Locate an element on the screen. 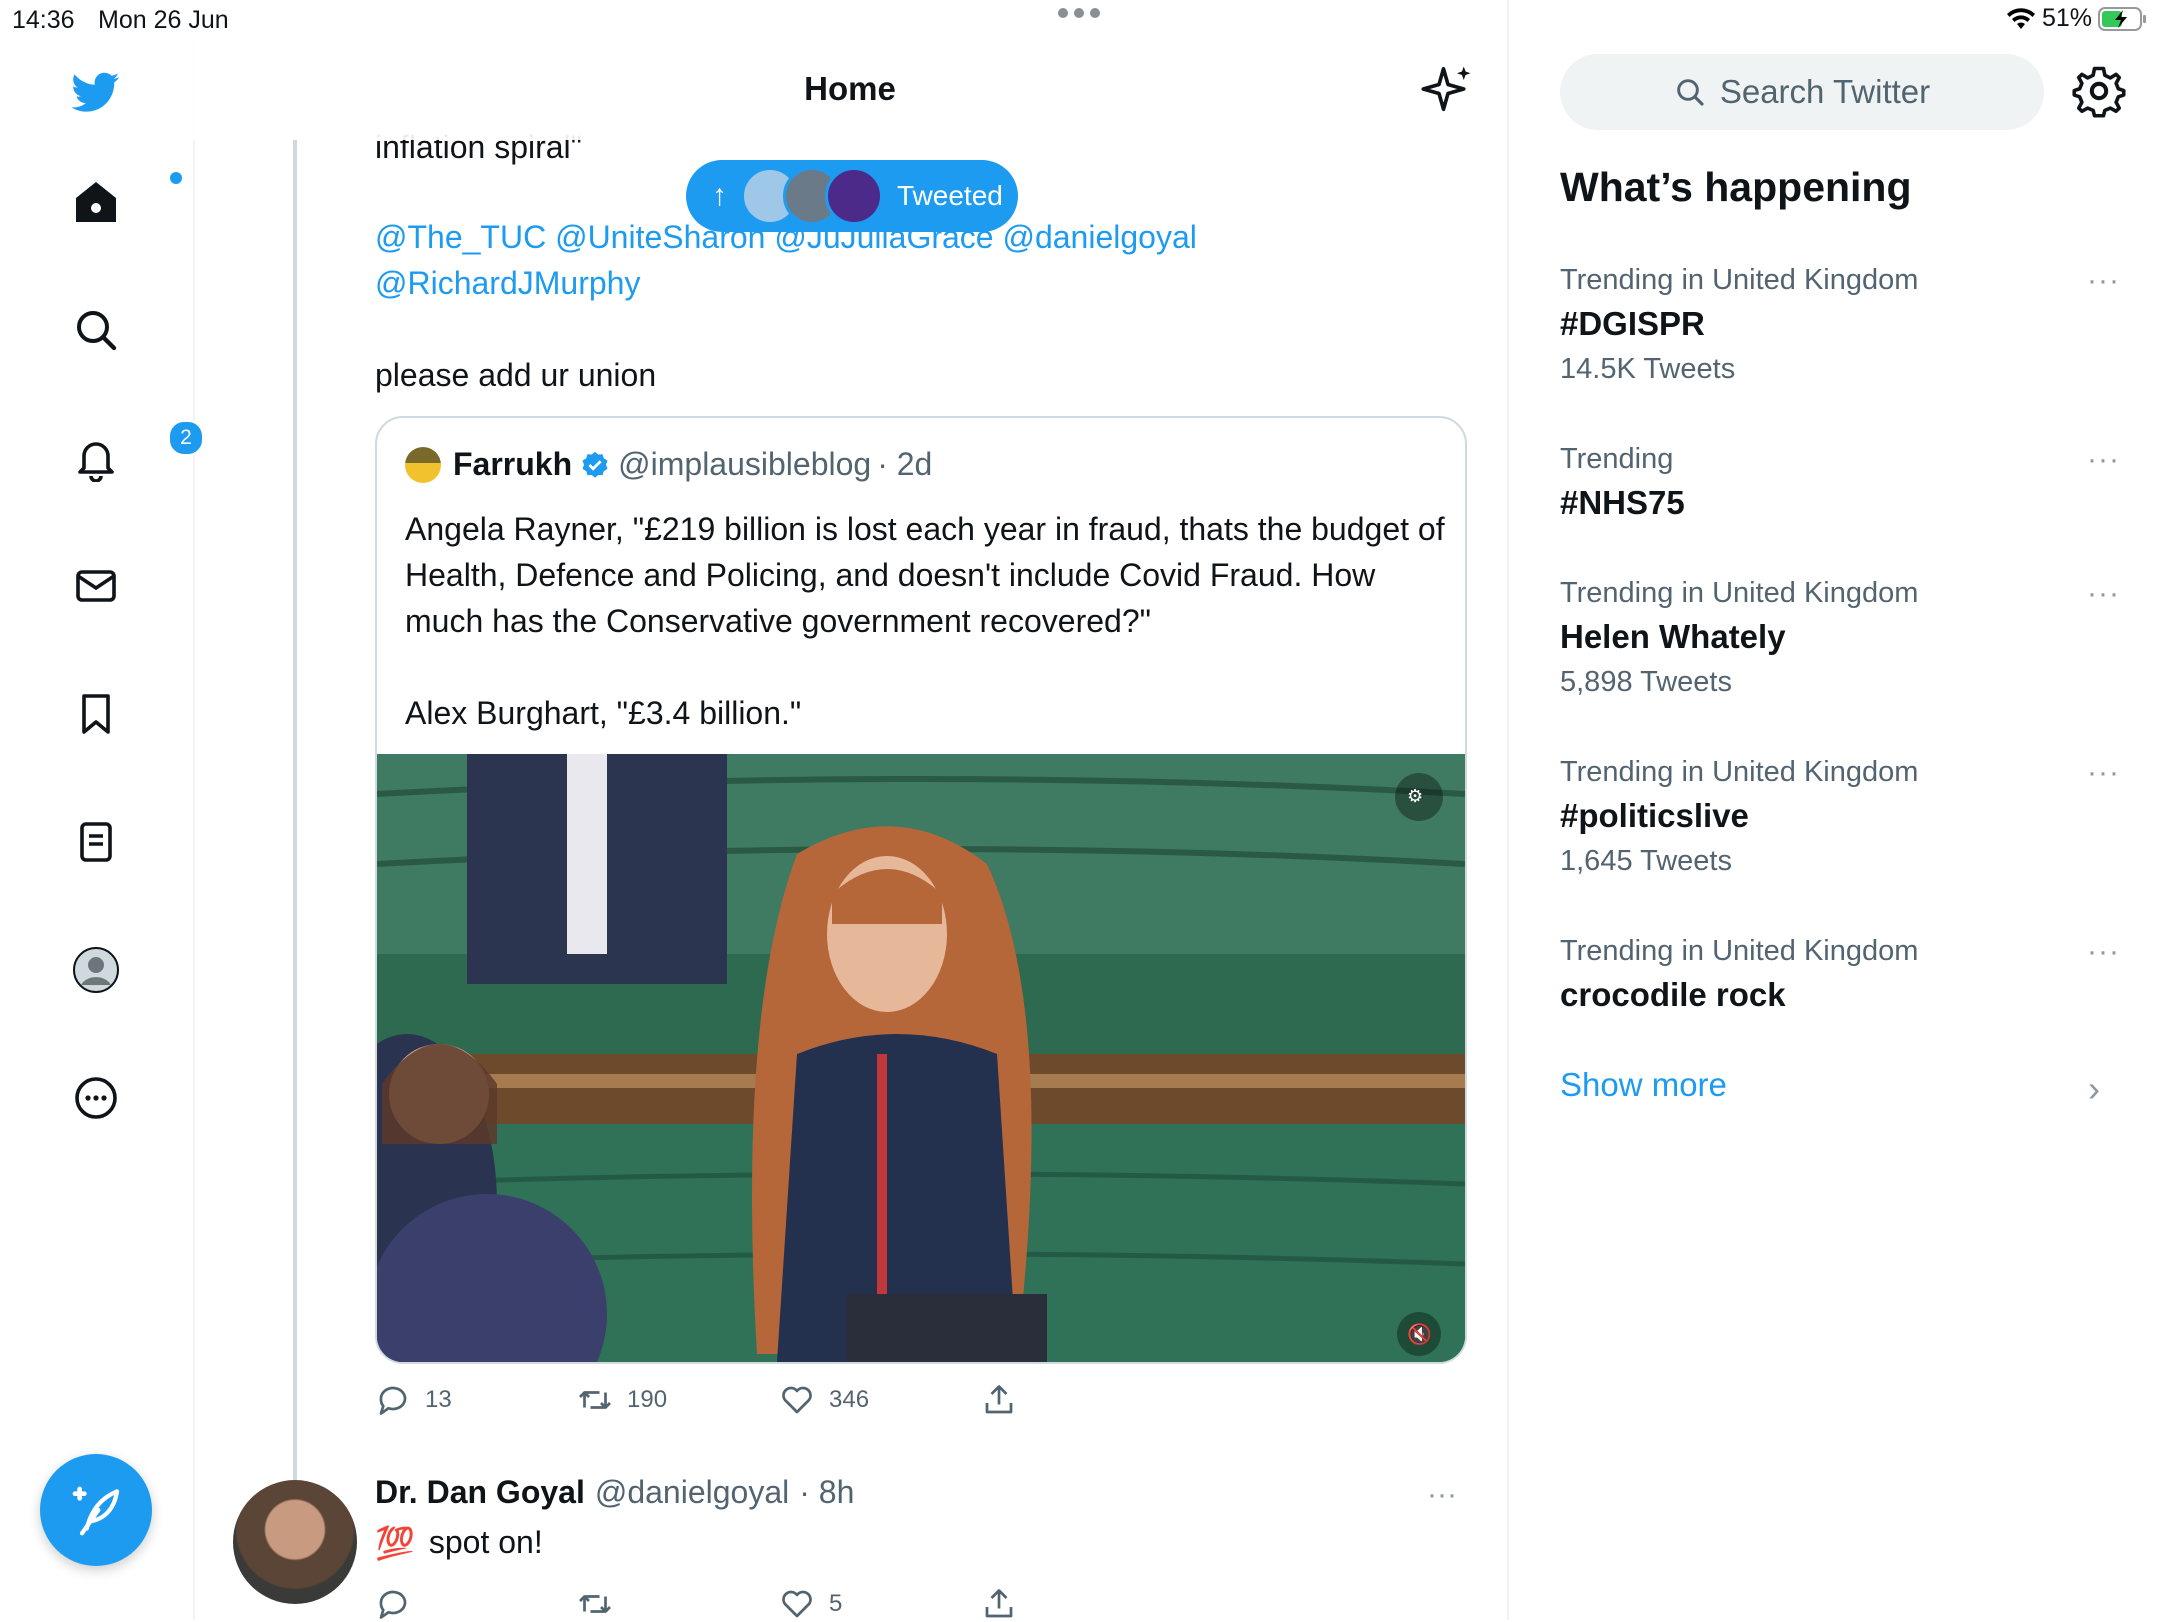 The width and height of the screenshot is (2160, 1622). search-input: Search Twitter is located at coordinates (1802, 92).